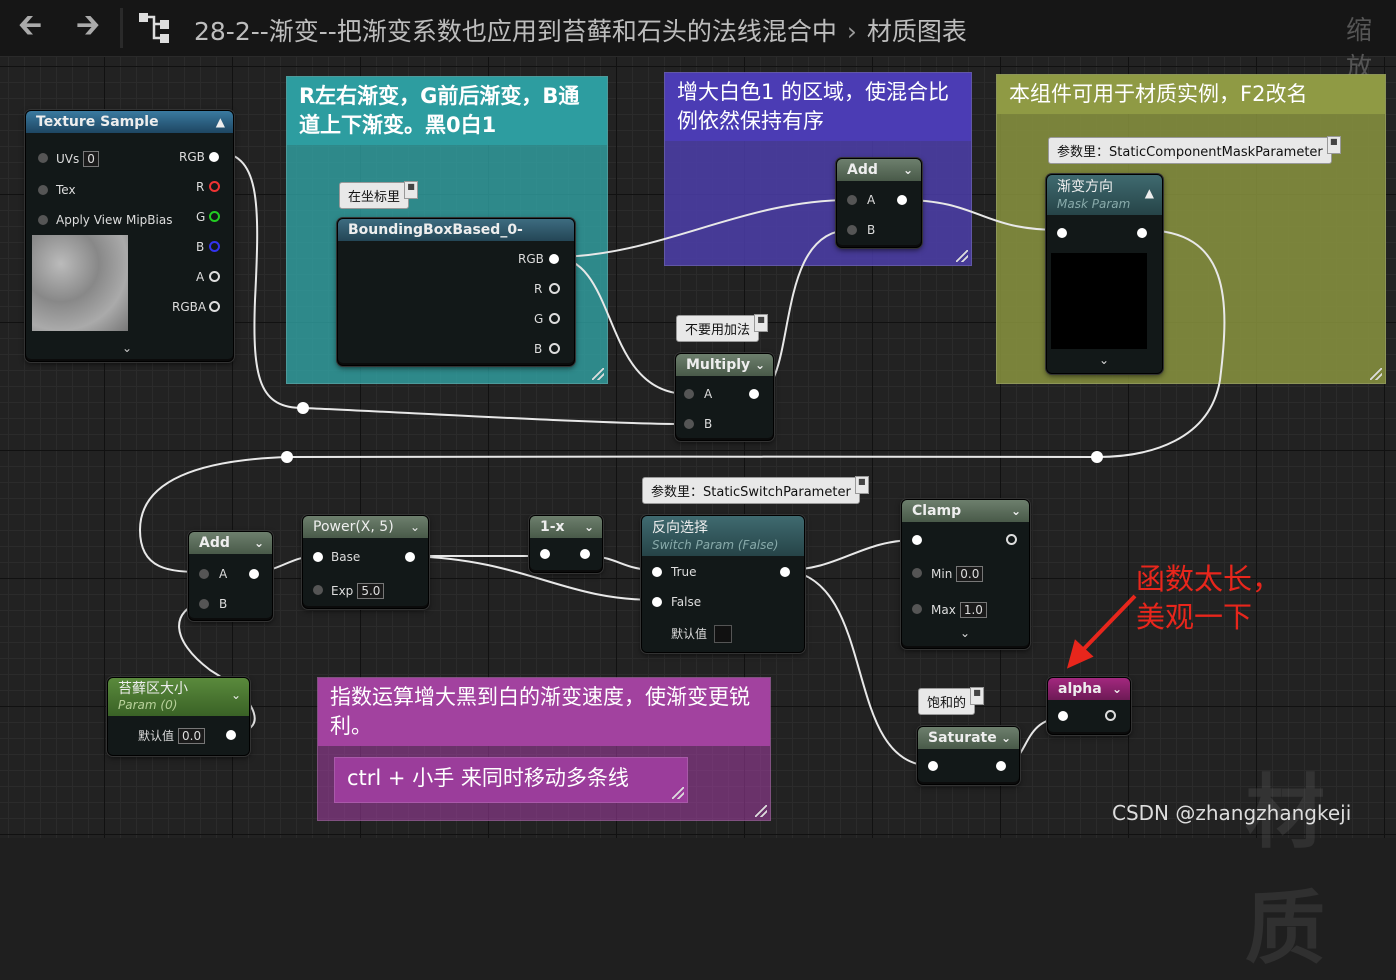  I want to click on node-add-bottom: Add⌄ A B, so click(230, 576).